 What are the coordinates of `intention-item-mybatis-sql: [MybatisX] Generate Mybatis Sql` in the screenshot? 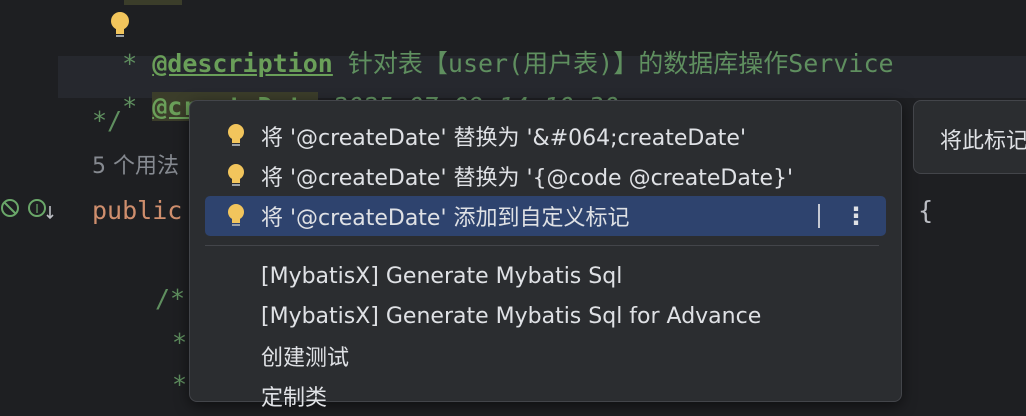 It's located at (545, 276).